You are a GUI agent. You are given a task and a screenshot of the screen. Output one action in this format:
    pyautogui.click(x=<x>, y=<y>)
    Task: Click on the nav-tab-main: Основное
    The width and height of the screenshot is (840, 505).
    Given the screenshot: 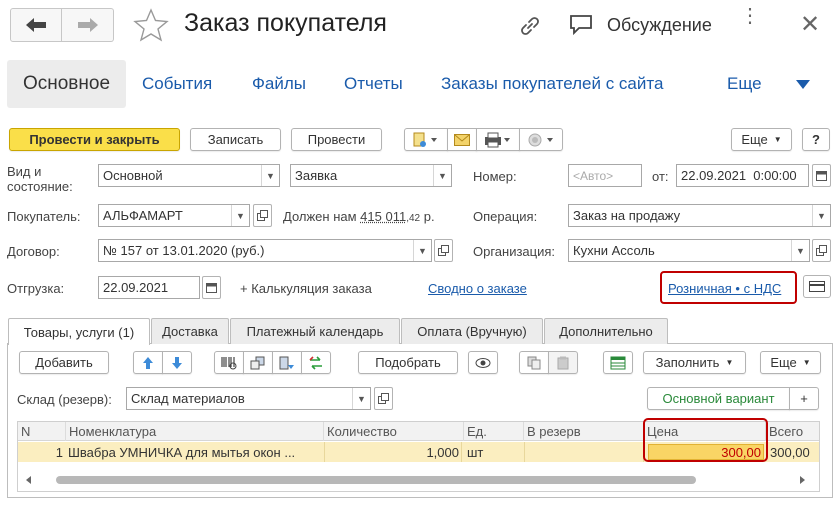 What is the action you would take?
    pyautogui.click(x=66, y=84)
    